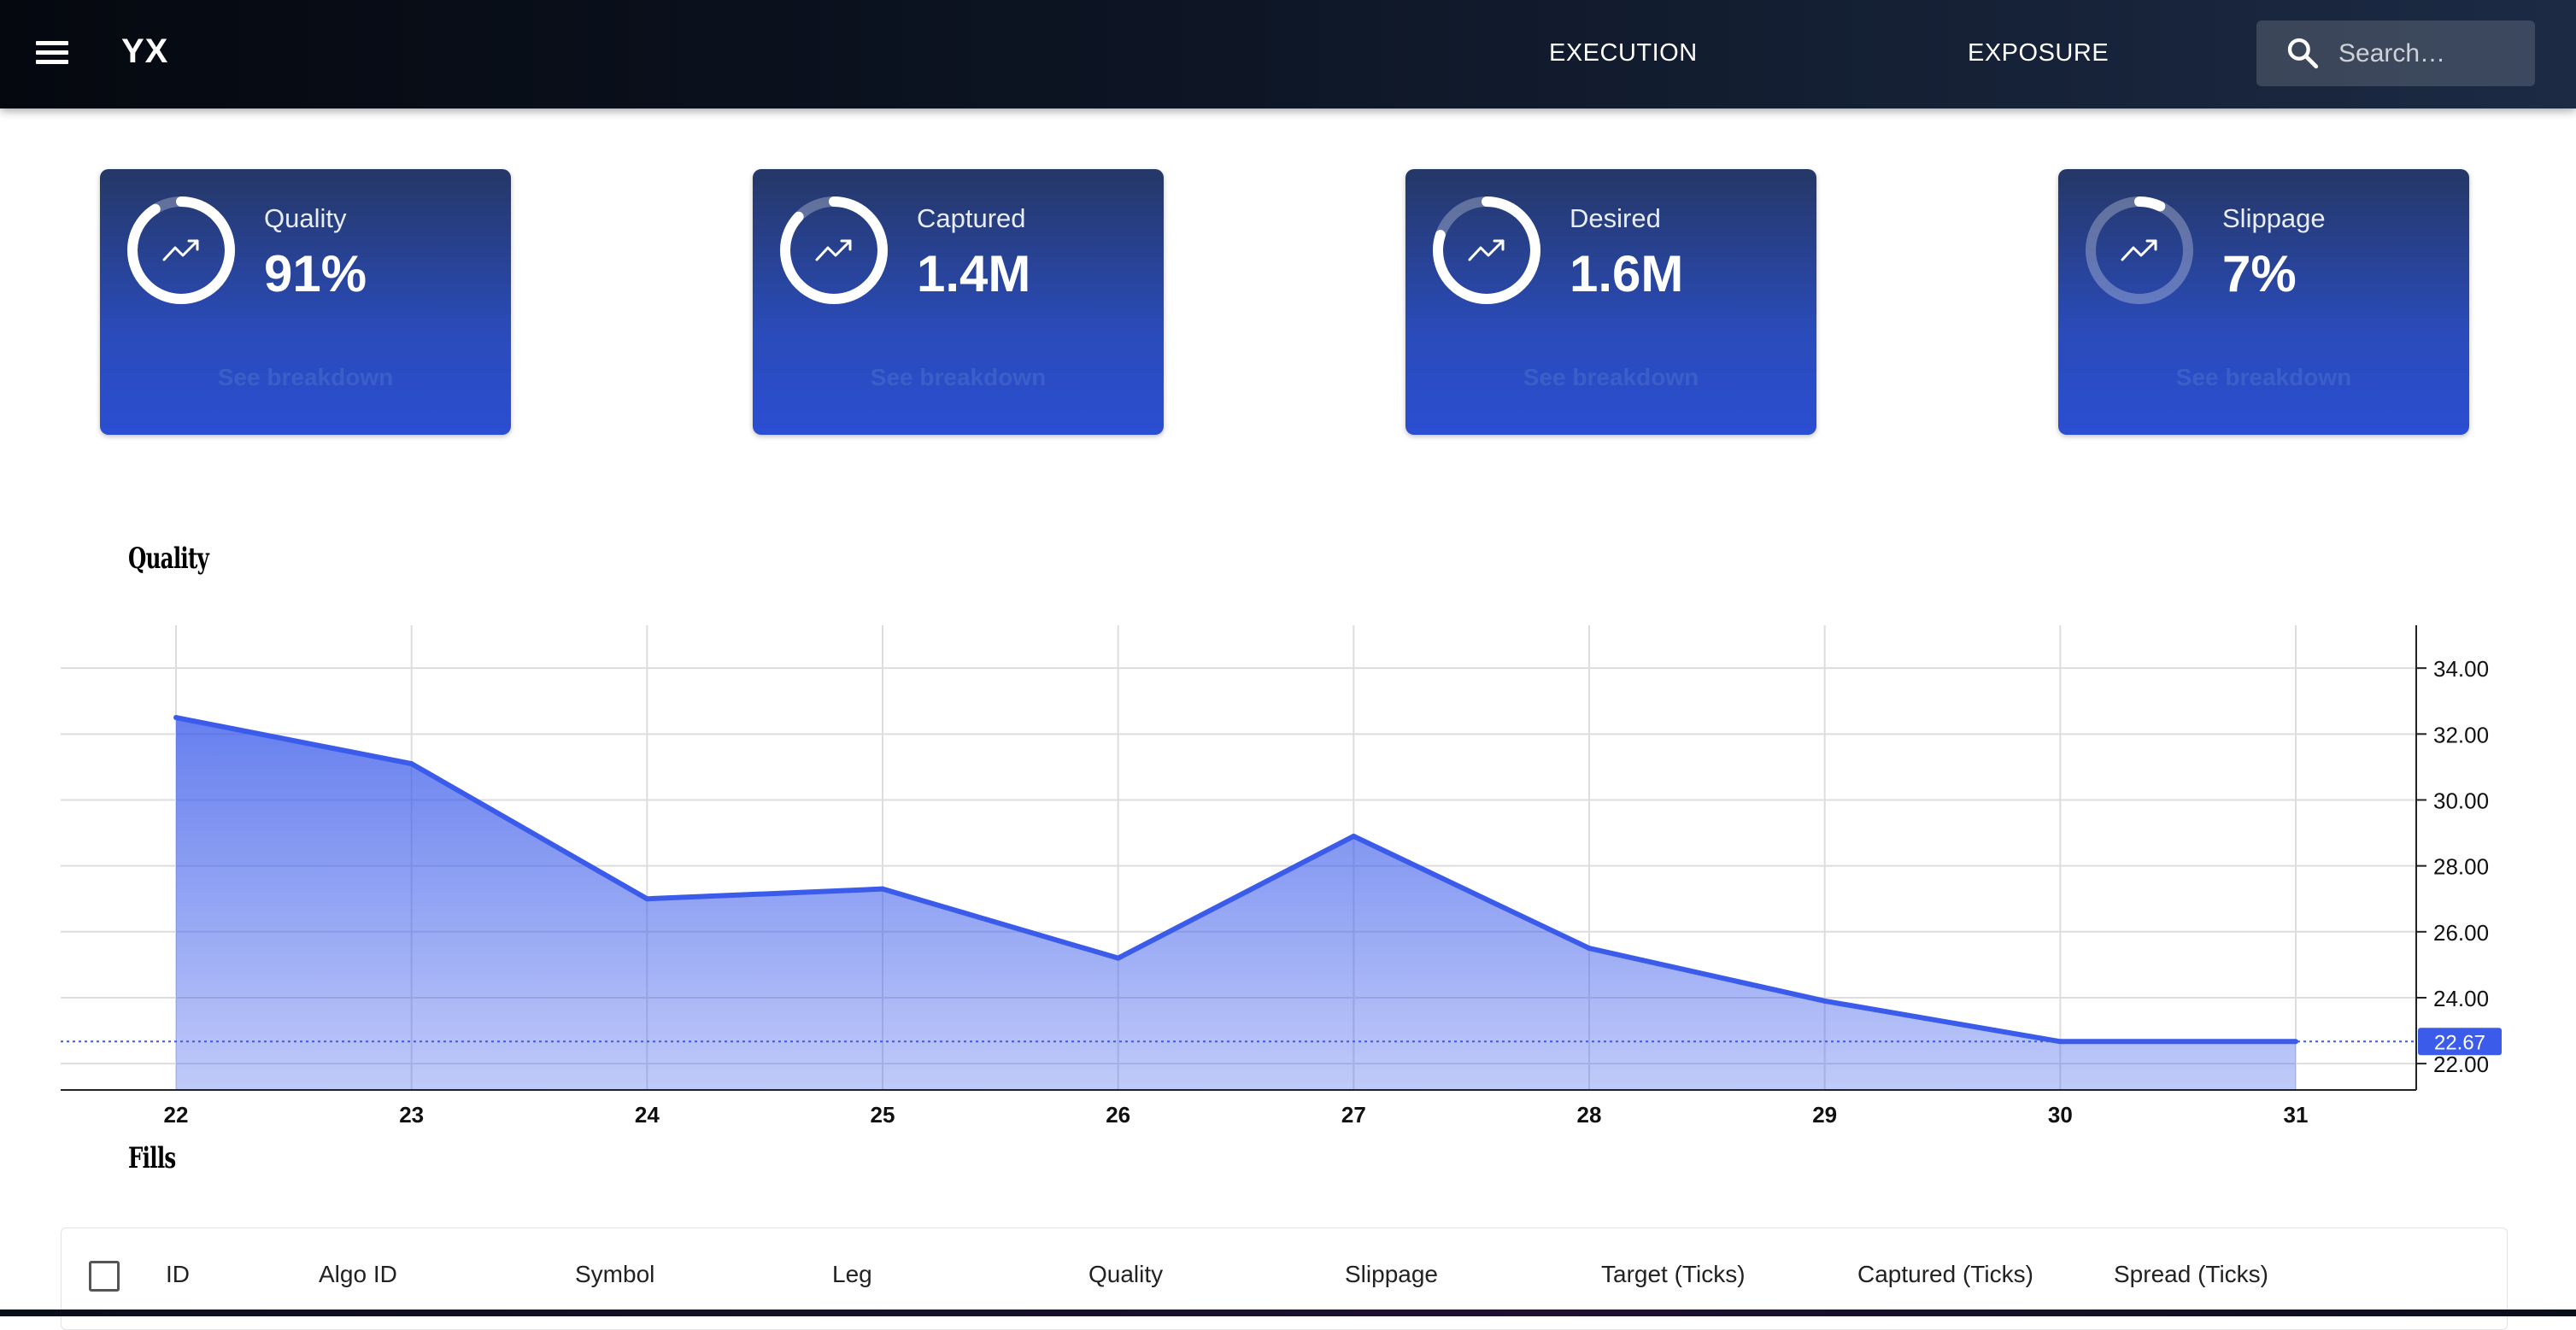 The height and width of the screenshot is (1330, 2576). What do you see at coordinates (1589, 1115) in the screenshot?
I see `x-tick-label: 28` at bounding box center [1589, 1115].